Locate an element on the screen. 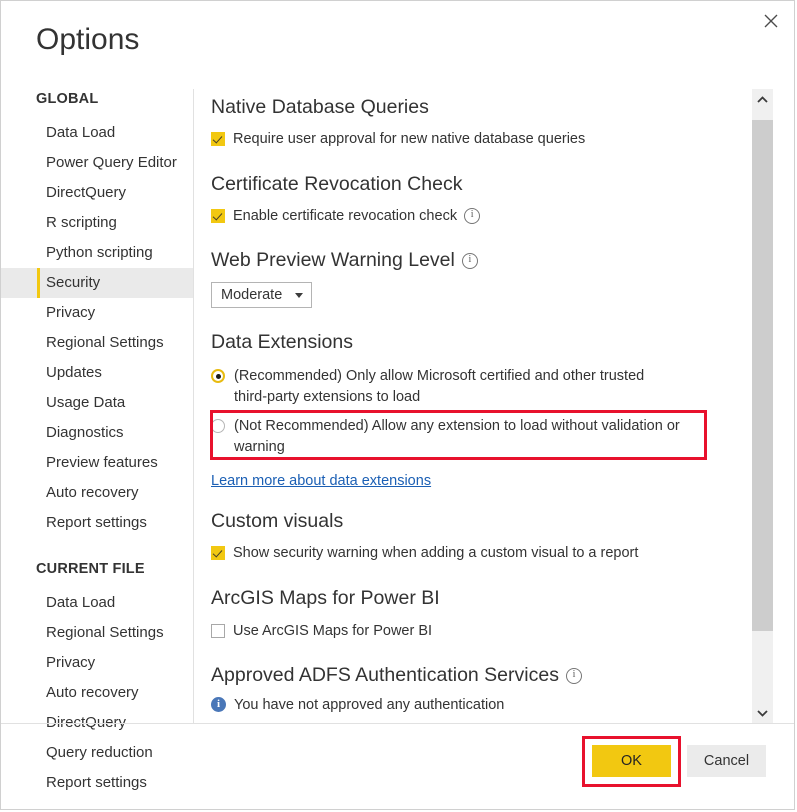 Image resolution: width=797 pixels, height=812 pixels. footer-divider is located at coordinates (397, 723).